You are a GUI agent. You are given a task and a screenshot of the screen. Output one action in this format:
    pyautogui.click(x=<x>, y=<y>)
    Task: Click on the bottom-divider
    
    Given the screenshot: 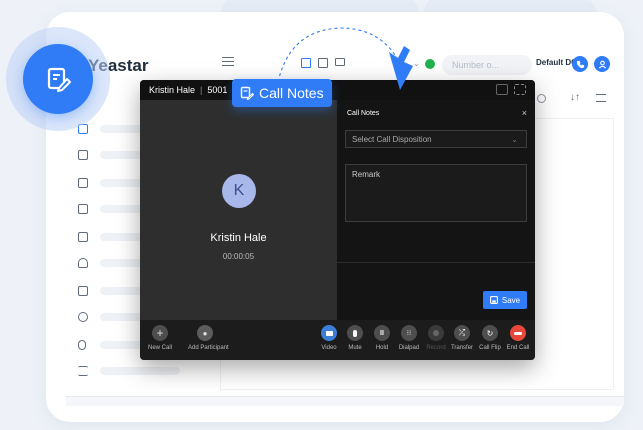 What is the action you would take?
    pyautogui.click(x=345, y=401)
    